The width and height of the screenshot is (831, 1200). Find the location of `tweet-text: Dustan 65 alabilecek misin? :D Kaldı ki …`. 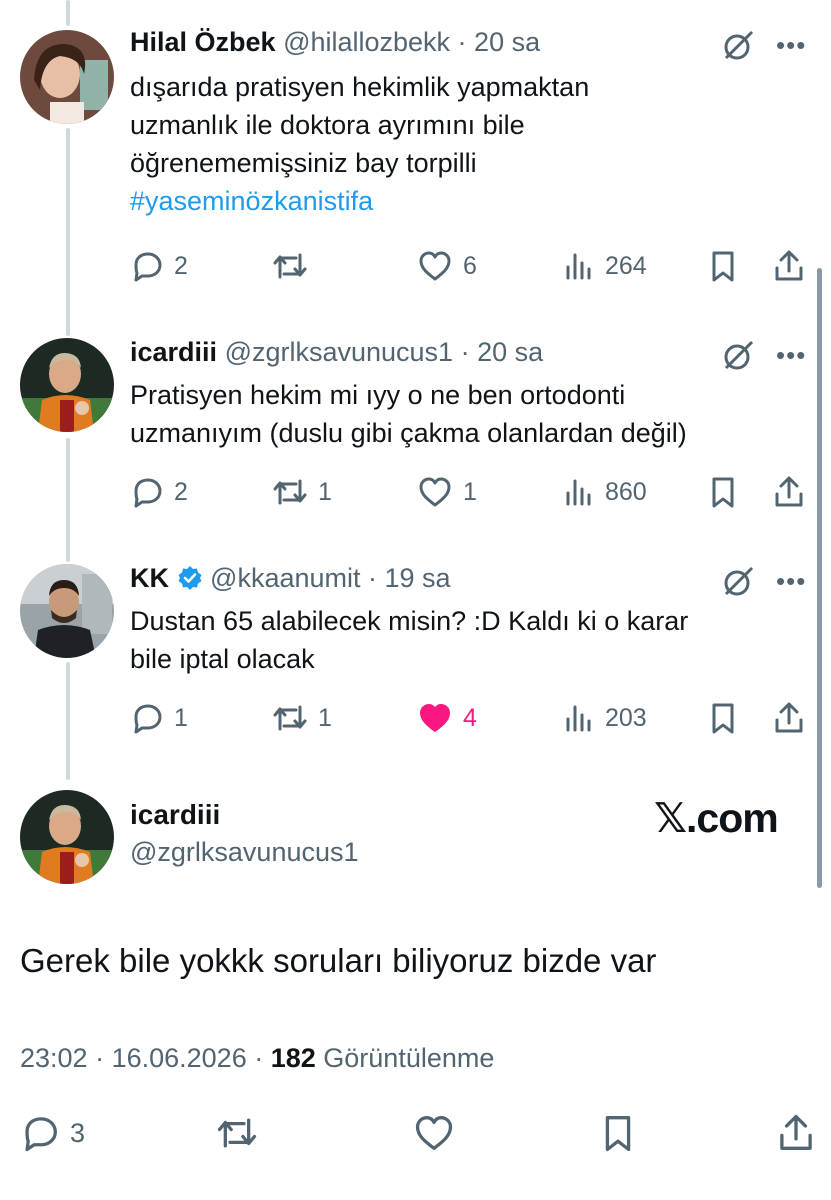

tweet-text: Dustan 65 alabilecek misin? :D Kaldı ki … is located at coordinates (465, 640).